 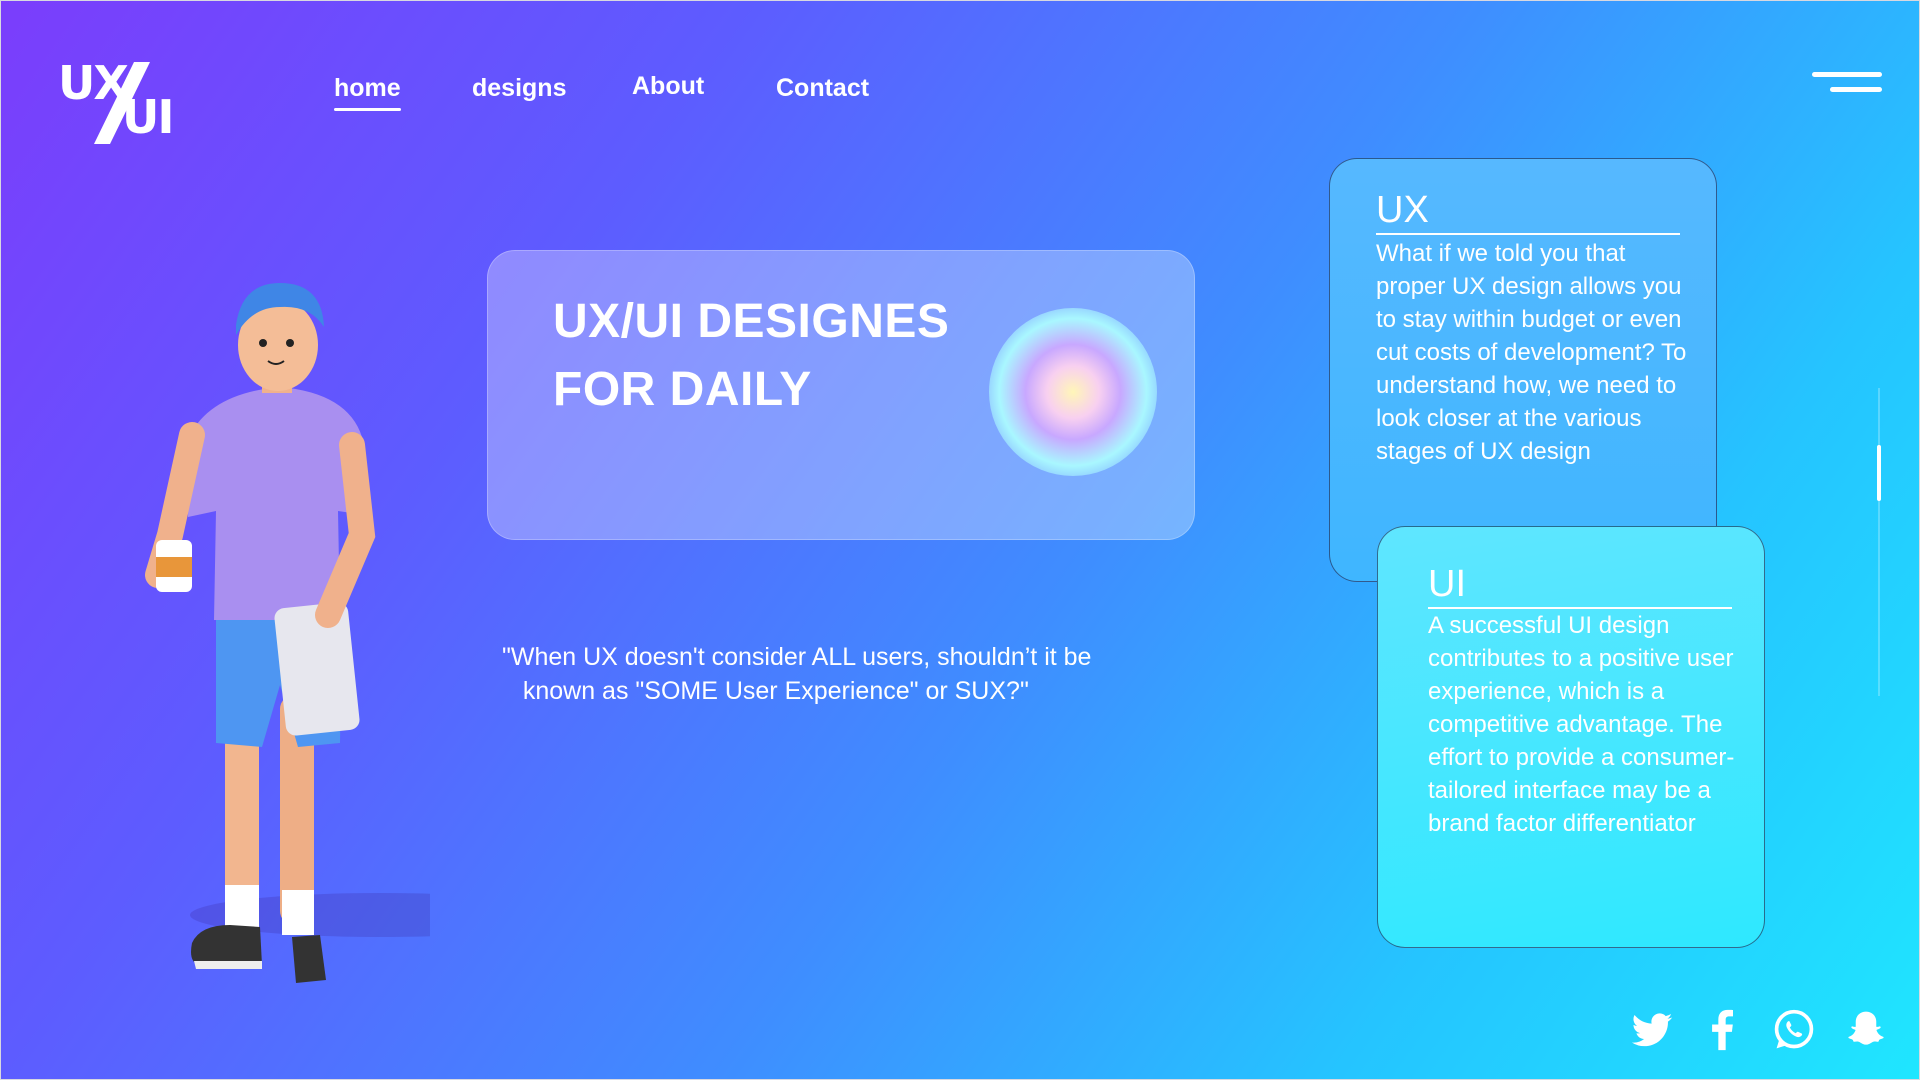 I want to click on twitter-icon, so click(x=1652, y=1030).